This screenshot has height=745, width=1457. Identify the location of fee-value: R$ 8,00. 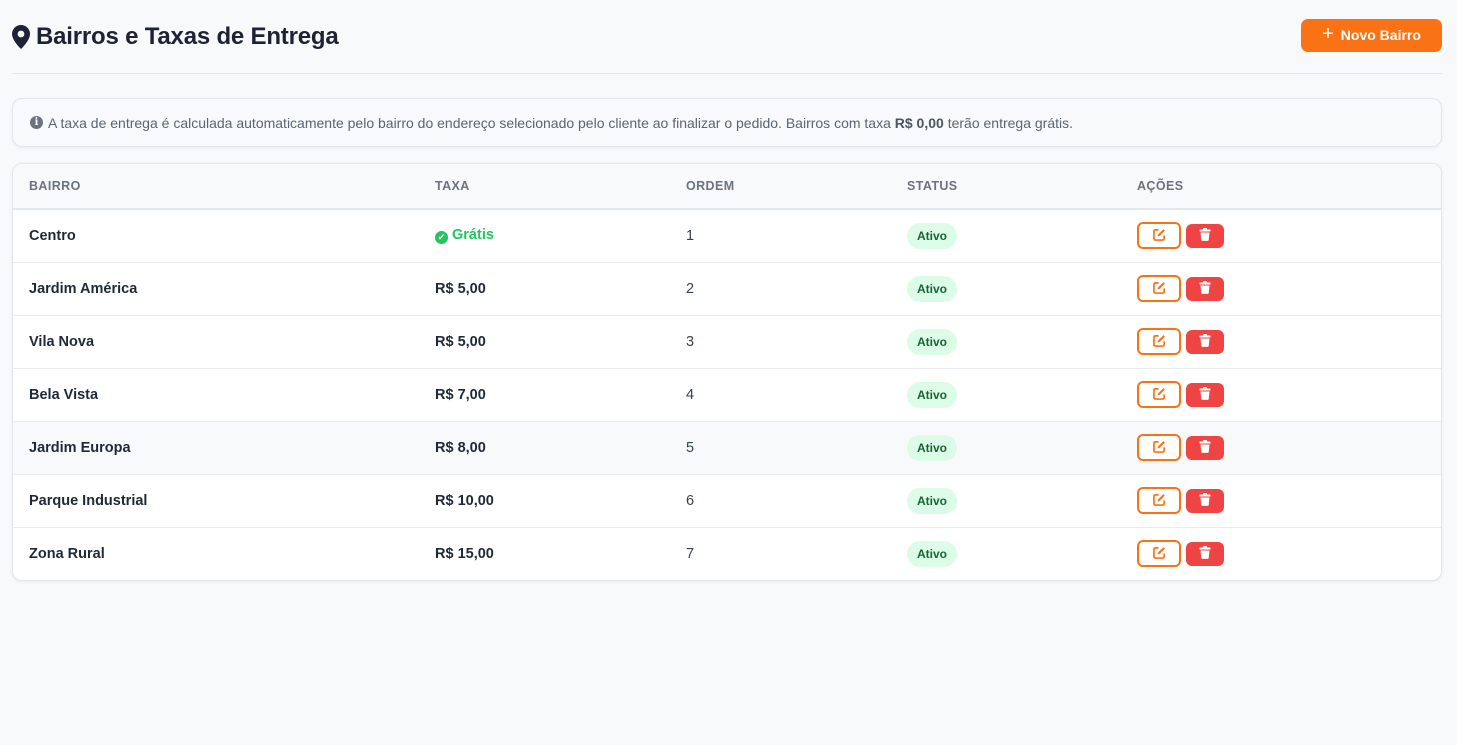
(460, 447).